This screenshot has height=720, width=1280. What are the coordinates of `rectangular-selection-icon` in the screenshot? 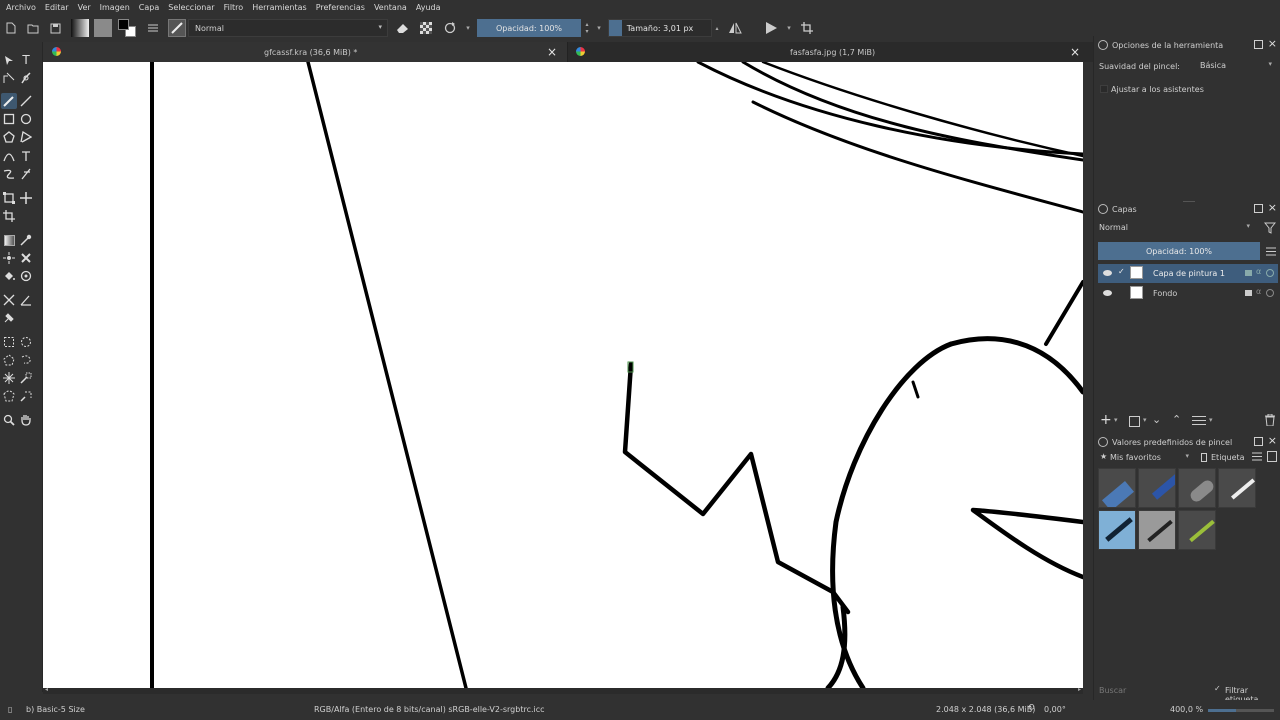 It's located at (9, 342).